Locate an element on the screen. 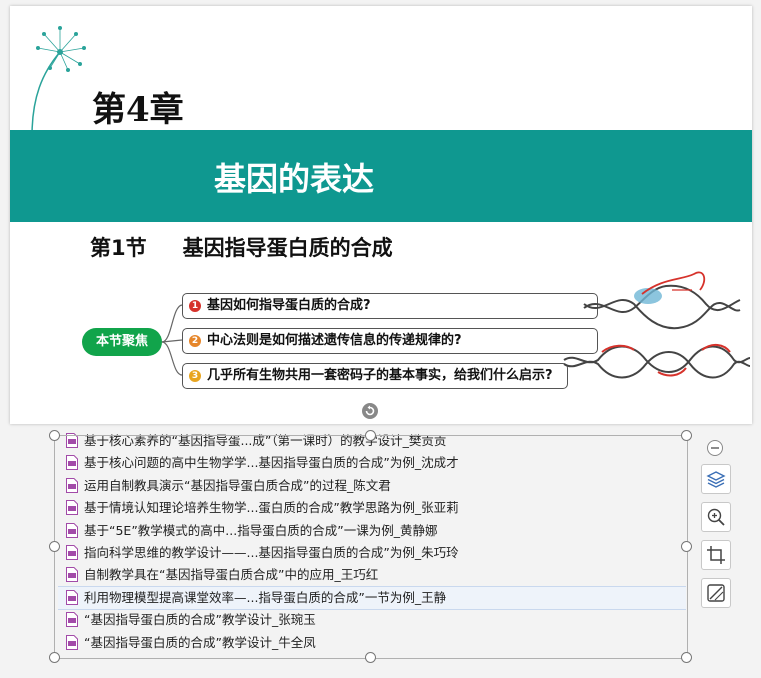 This screenshot has width=761, height=678. resize-handle-bottom-middle is located at coordinates (370, 657).